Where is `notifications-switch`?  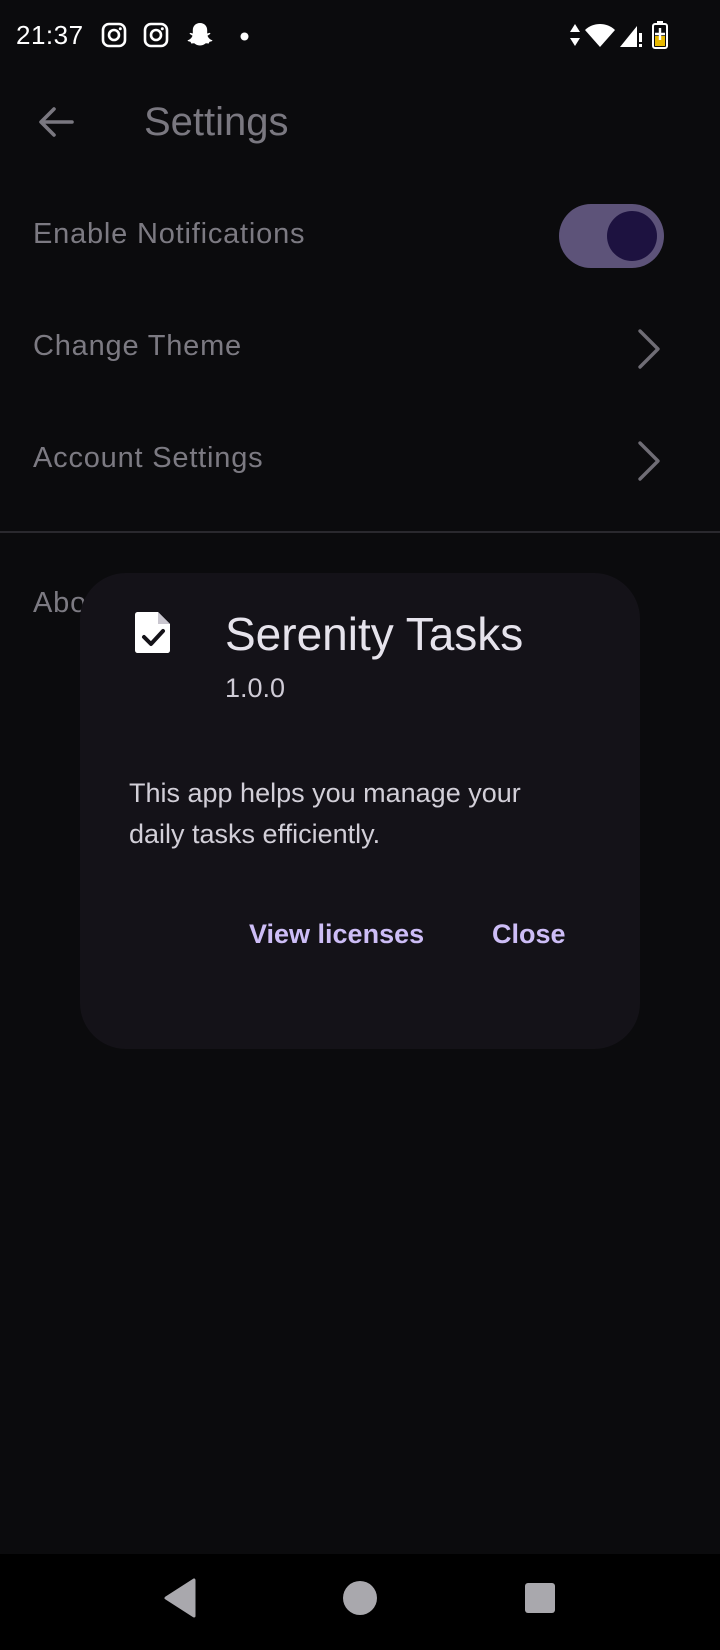 notifications-switch is located at coordinates (611, 236).